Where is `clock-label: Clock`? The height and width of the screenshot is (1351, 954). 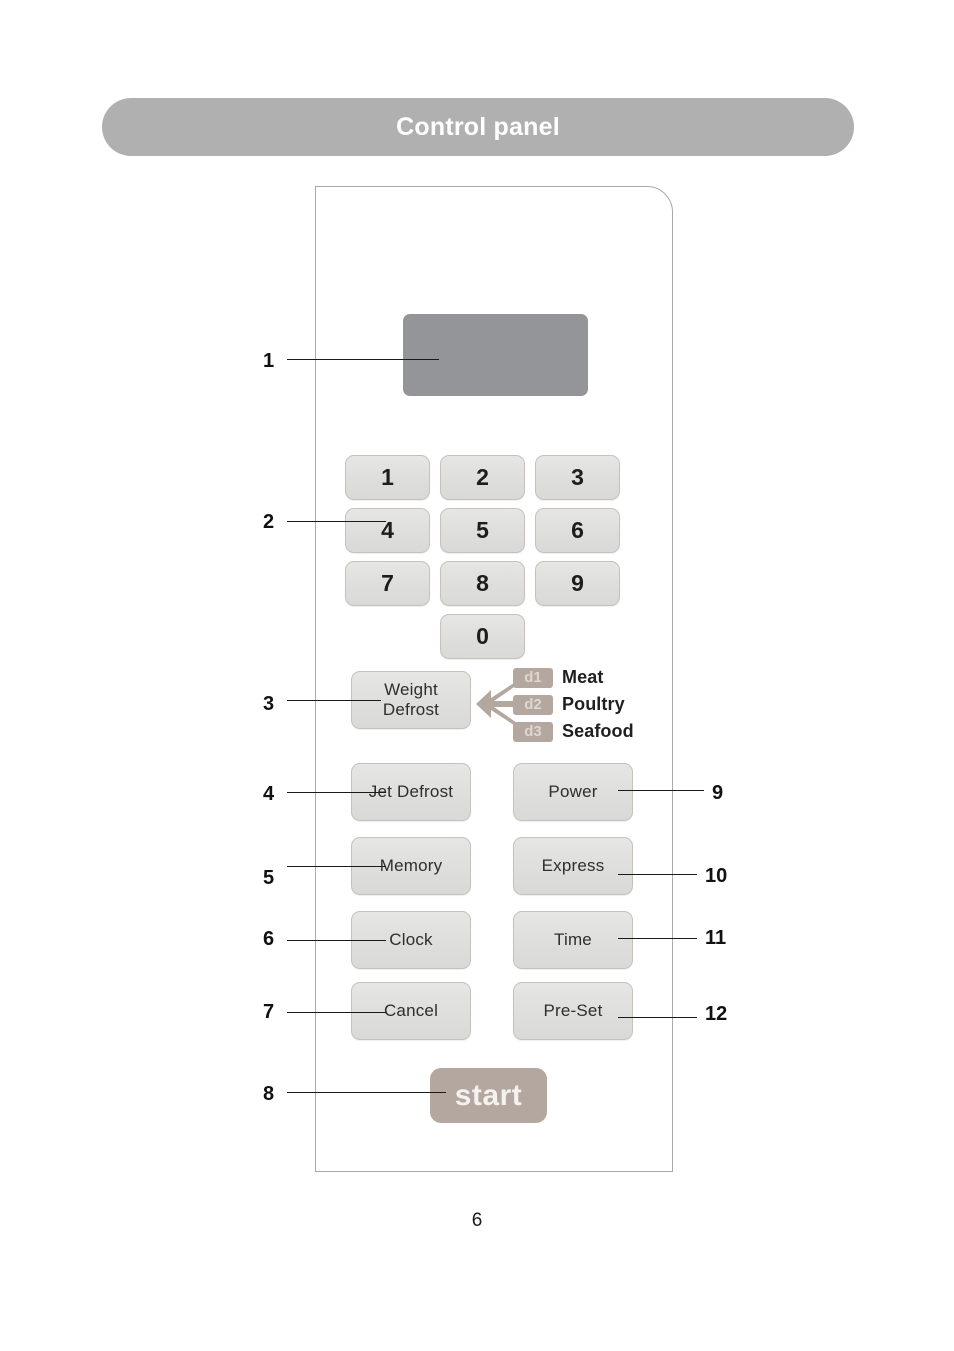 clock-label: Clock is located at coordinates (411, 939).